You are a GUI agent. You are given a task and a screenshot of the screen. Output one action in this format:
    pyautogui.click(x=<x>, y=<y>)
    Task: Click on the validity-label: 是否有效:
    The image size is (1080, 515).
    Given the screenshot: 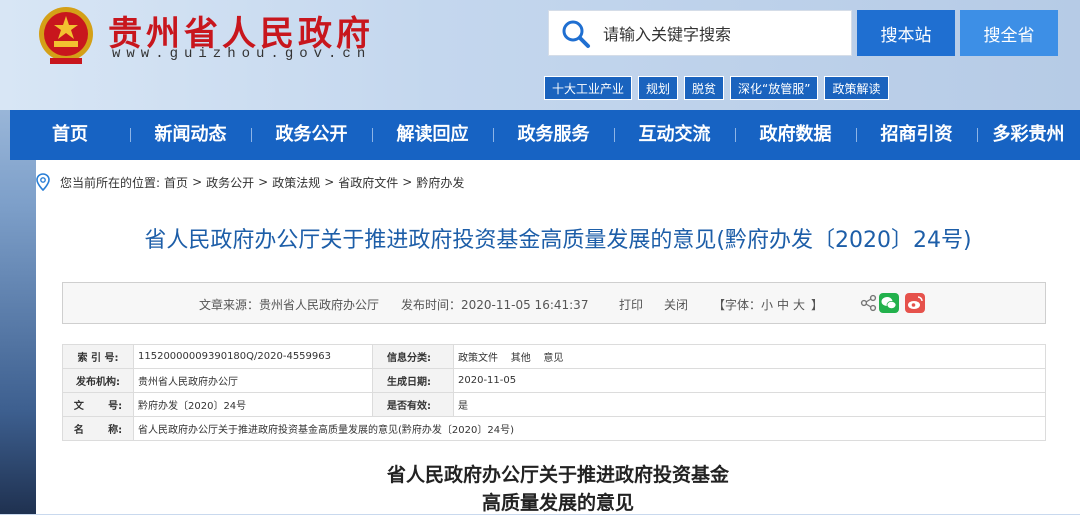 What is the action you would take?
    pyautogui.click(x=413, y=404)
    